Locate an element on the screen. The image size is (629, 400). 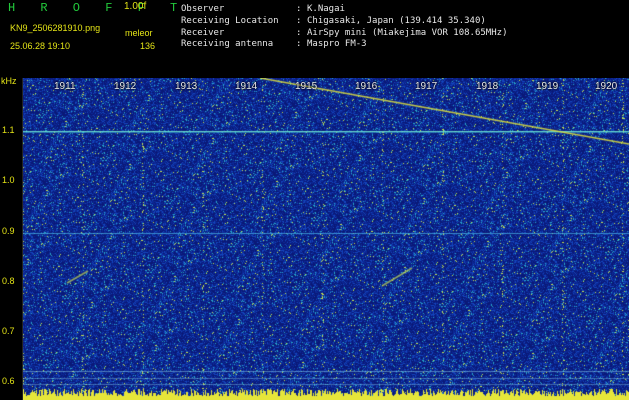
x-tick-label: 1918 is located at coordinates (487, 86).